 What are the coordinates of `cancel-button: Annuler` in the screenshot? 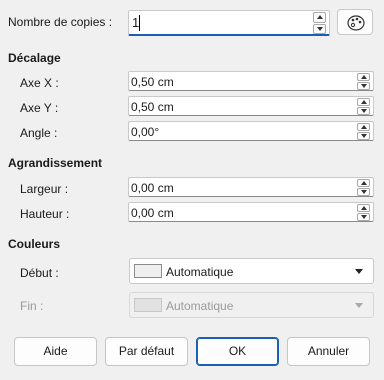 It's located at (328, 351).